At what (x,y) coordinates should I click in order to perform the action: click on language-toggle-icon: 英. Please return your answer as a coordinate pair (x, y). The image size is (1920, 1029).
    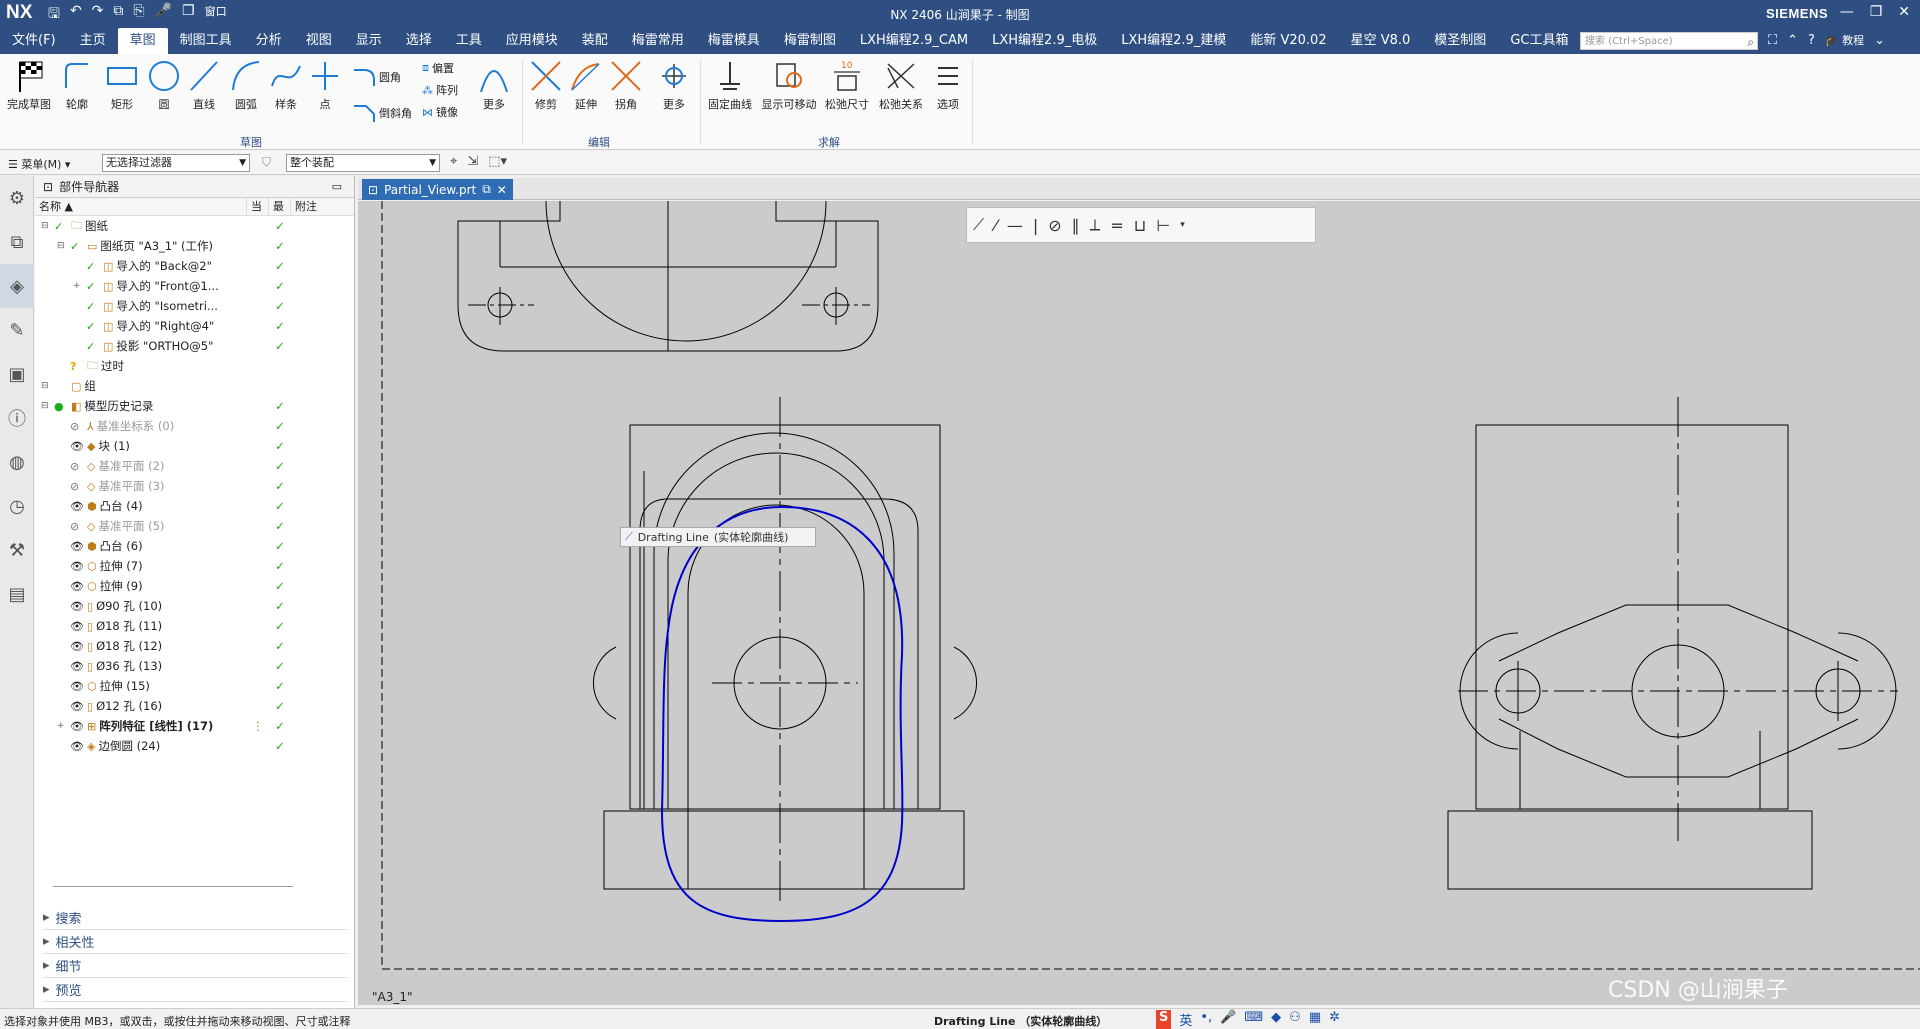
    Looking at the image, I should click on (1185, 1019).